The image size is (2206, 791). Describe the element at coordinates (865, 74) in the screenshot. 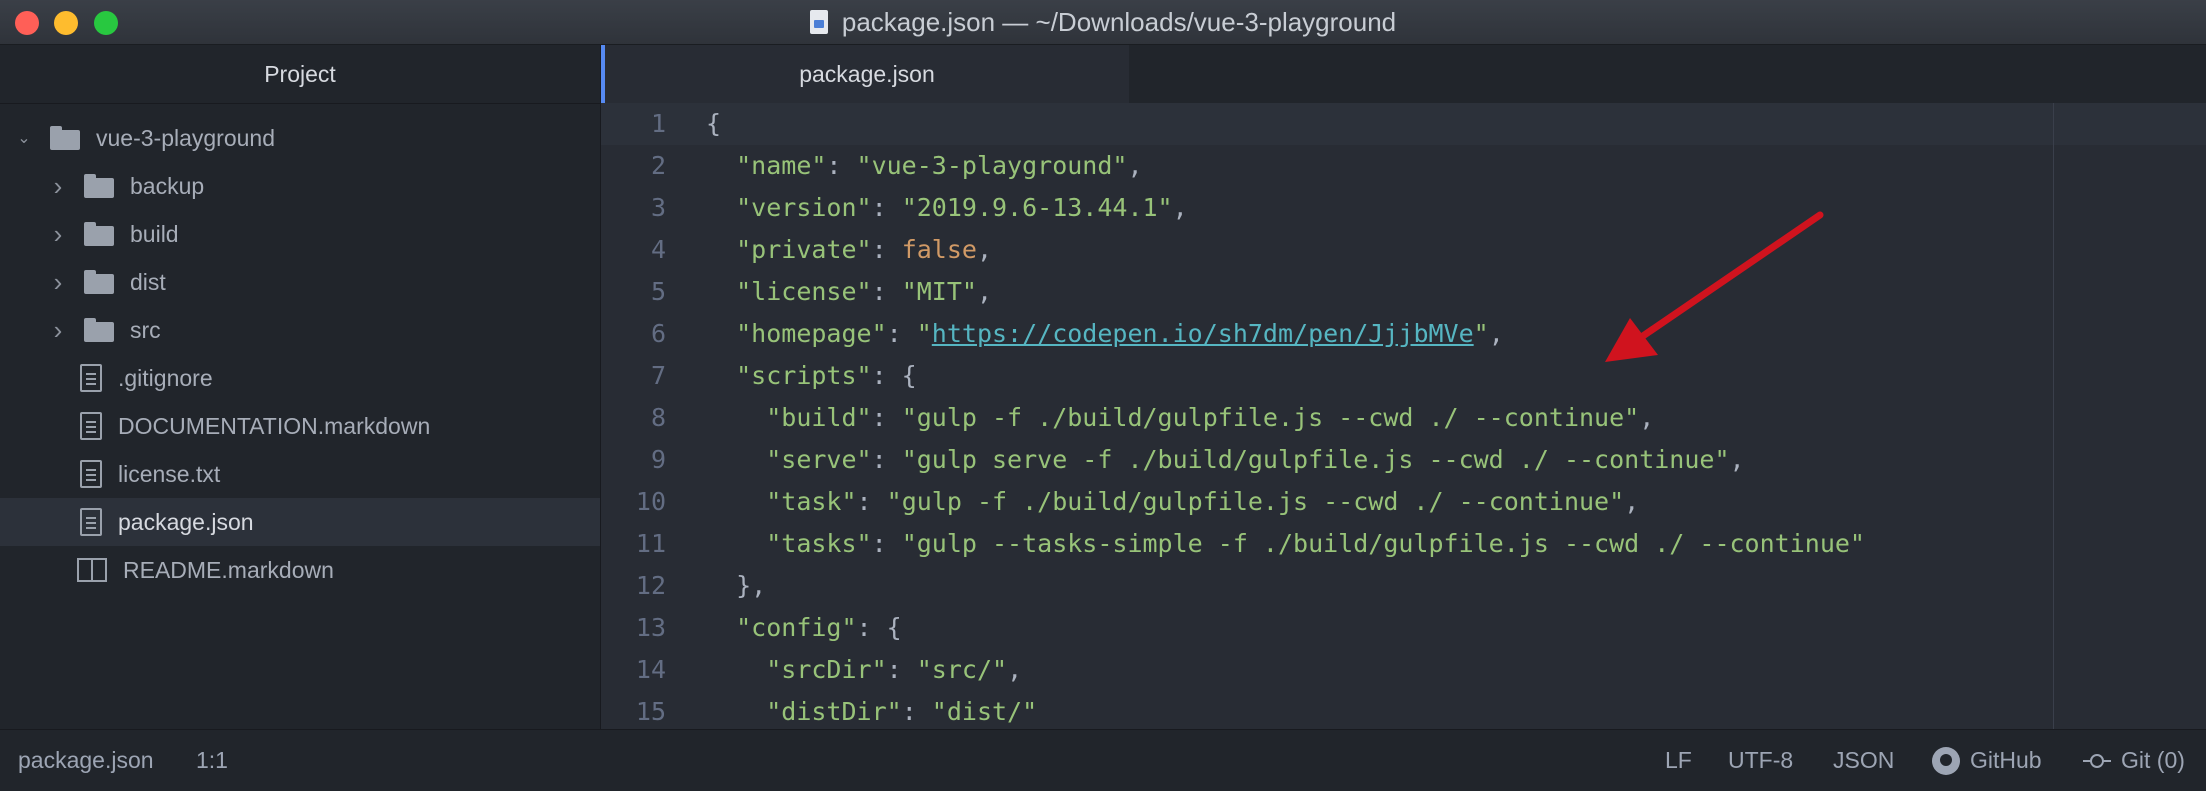

I see `tab-package-json: package.json` at that location.